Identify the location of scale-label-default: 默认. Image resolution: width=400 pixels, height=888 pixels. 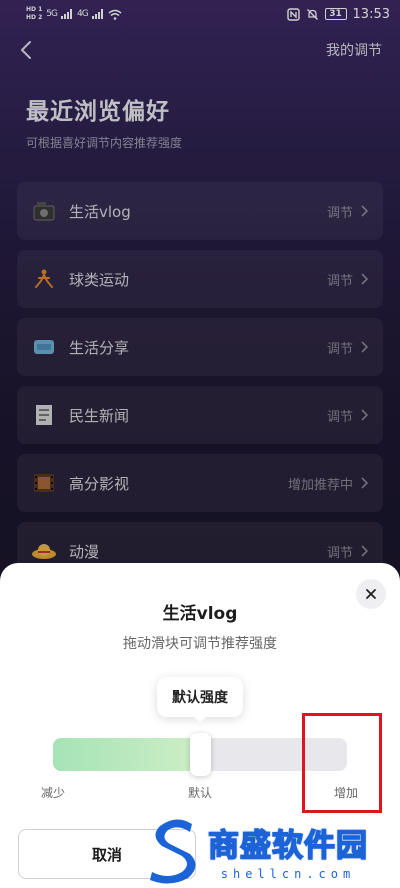
(200, 793).